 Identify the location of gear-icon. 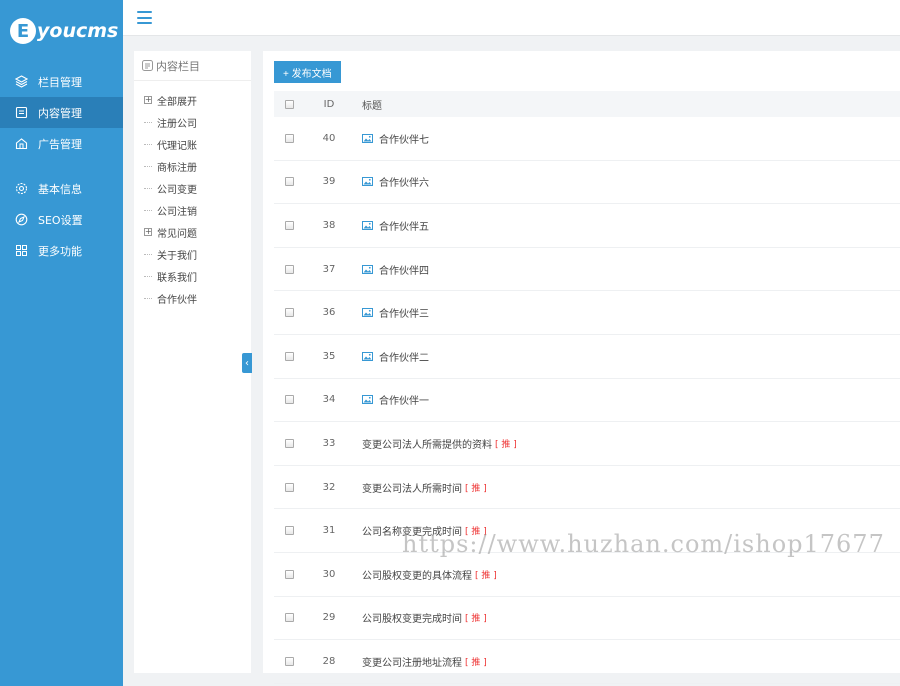
(21, 188).